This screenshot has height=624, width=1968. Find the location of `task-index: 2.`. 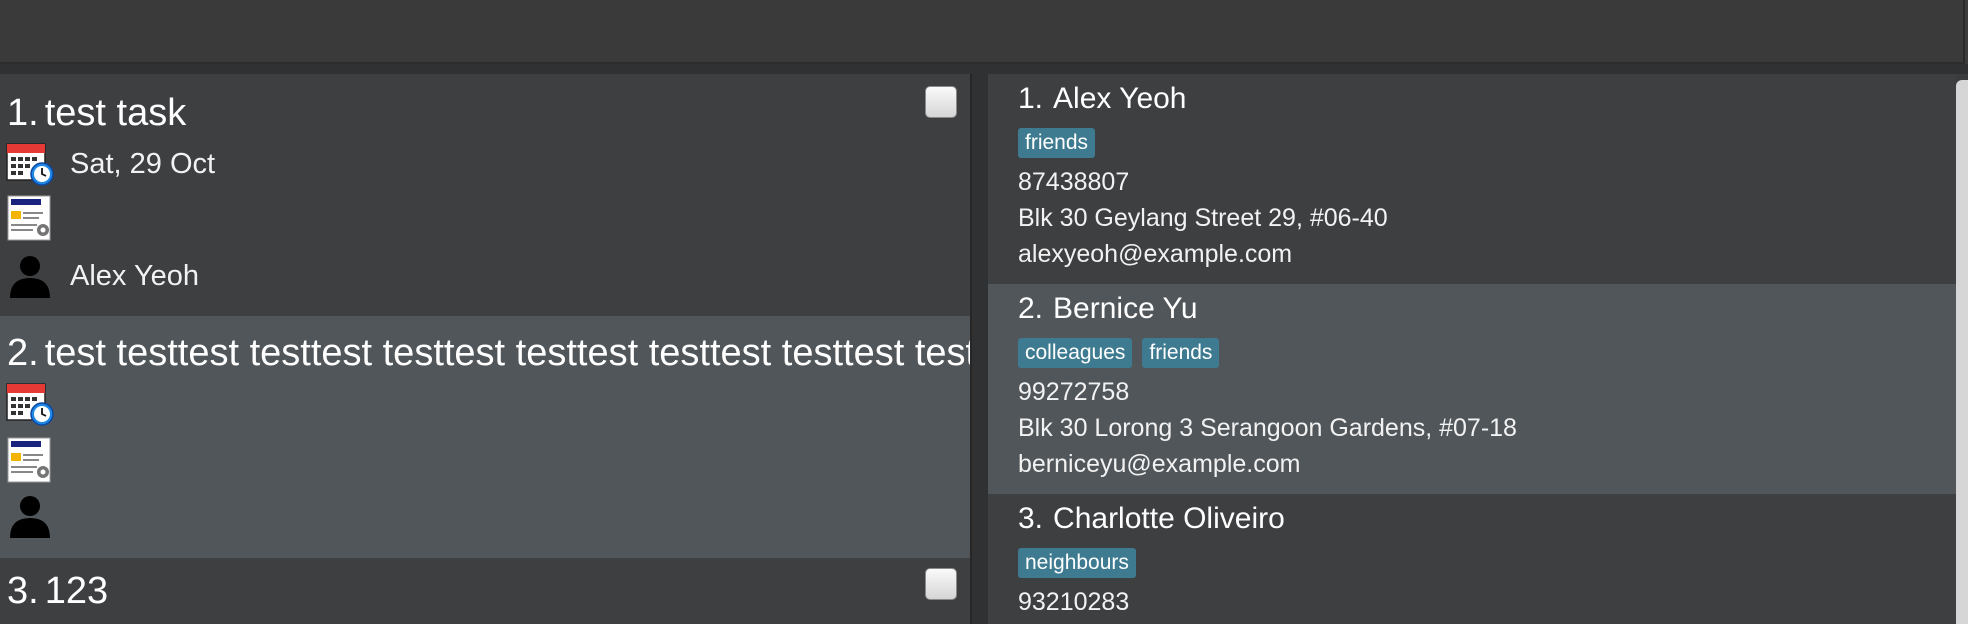

task-index: 2. is located at coordinates (23, 353).